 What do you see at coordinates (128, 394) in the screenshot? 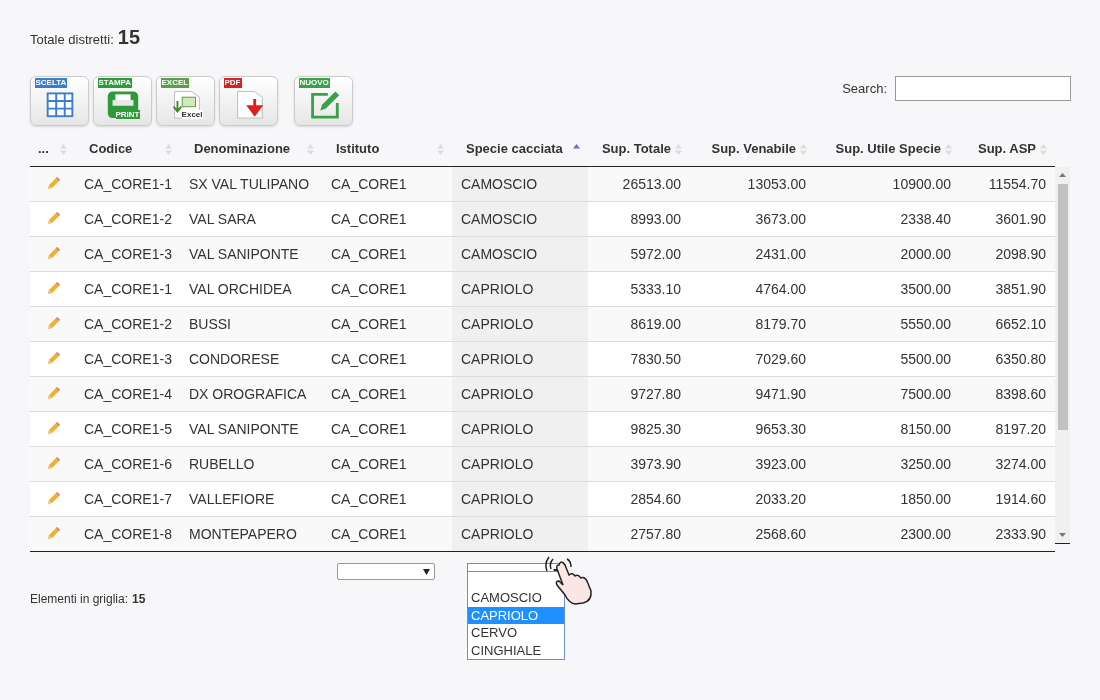
I see `table-cell-text: CA_CORE1-4` at bounding box center [128, 394].